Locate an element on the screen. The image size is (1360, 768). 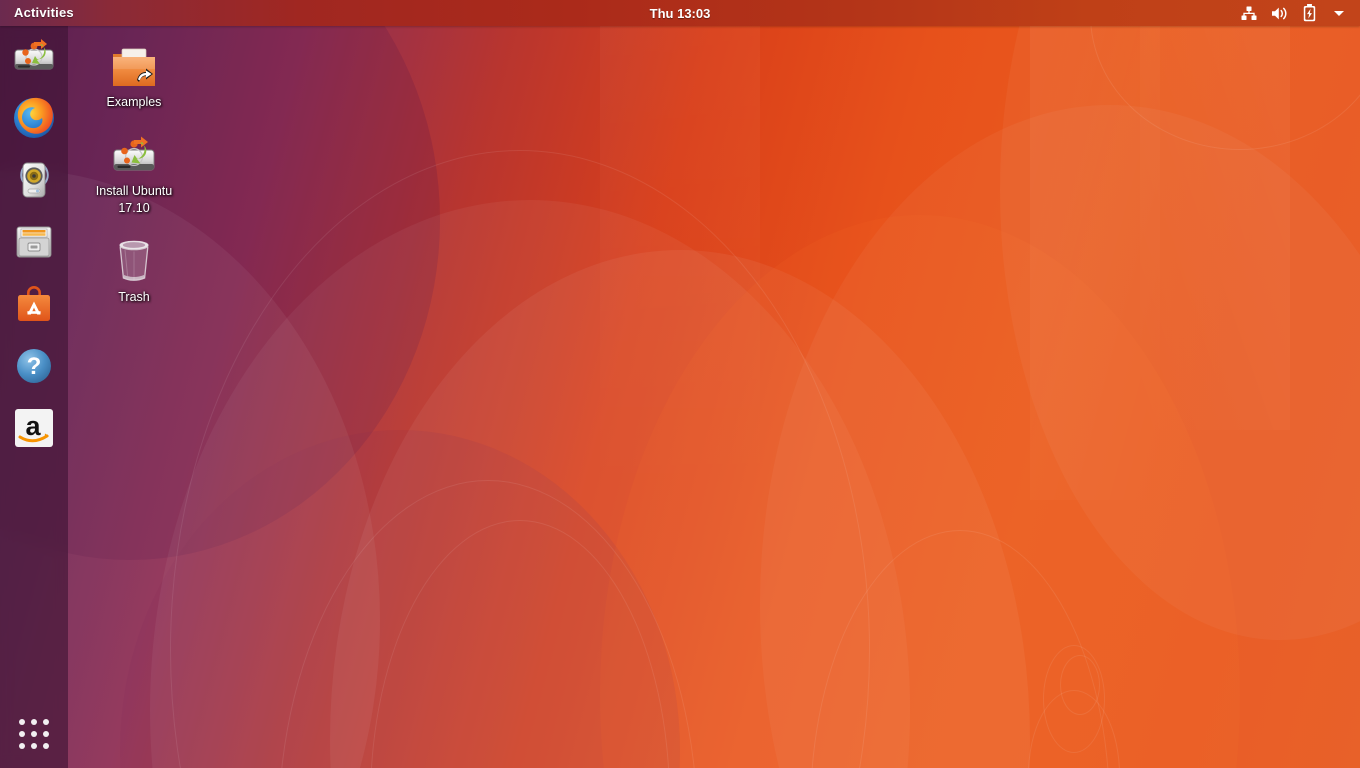
volume-icon is located at coordinates (1279, 13).